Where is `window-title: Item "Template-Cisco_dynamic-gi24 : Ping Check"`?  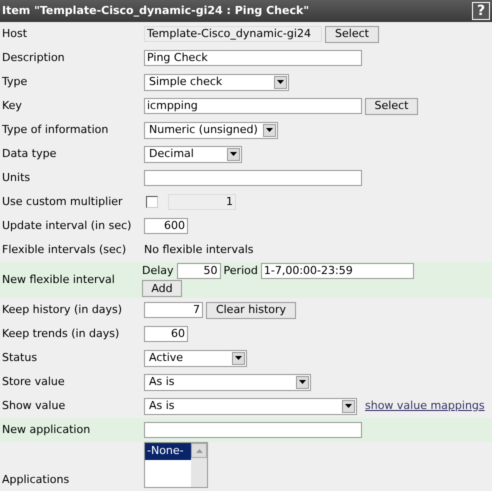
window-title: Item "Template-Cisco_dynamic-gi24 : Ping Check" is located at coordinates (156, 10).